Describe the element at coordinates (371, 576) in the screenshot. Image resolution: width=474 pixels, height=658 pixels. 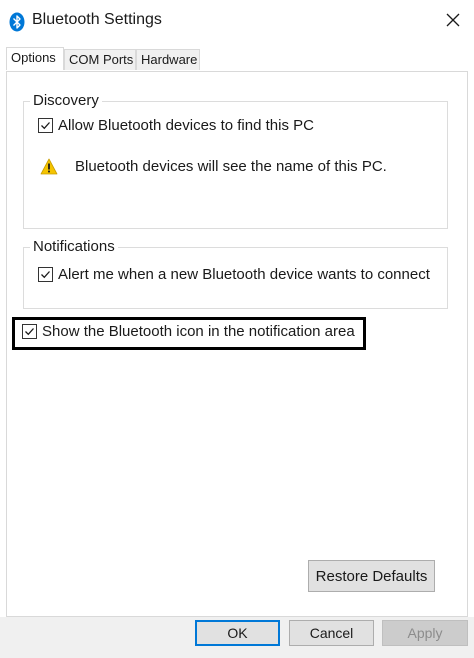
I see `restore-defaults-button: Restore Defaults` at that location.